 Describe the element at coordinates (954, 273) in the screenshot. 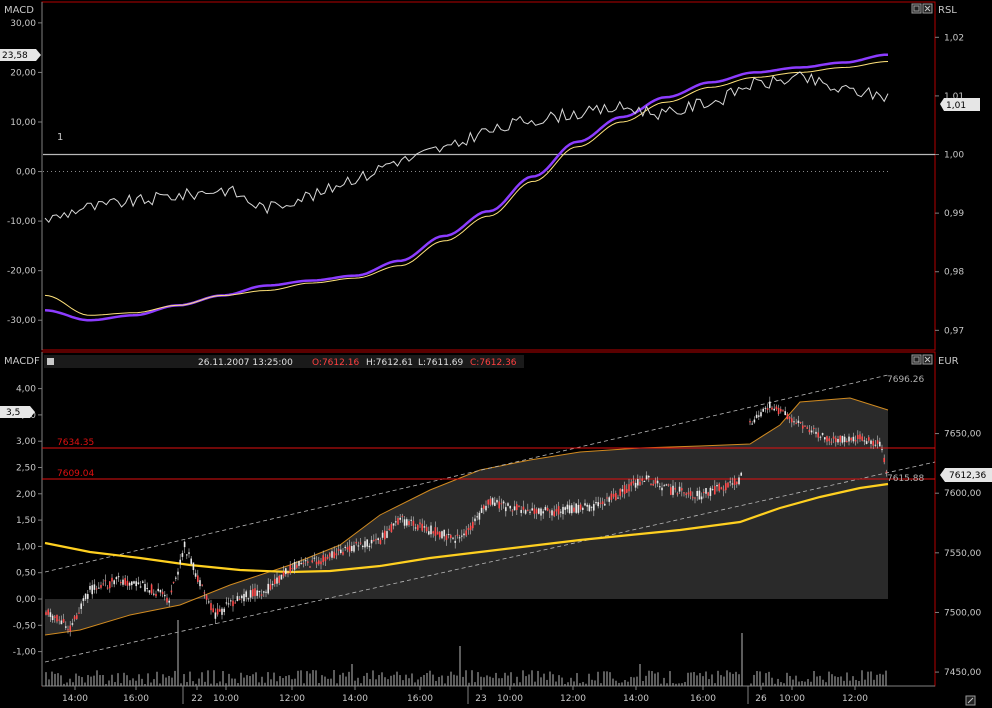

I see `rsl-tick-label: 0,98` at that location.